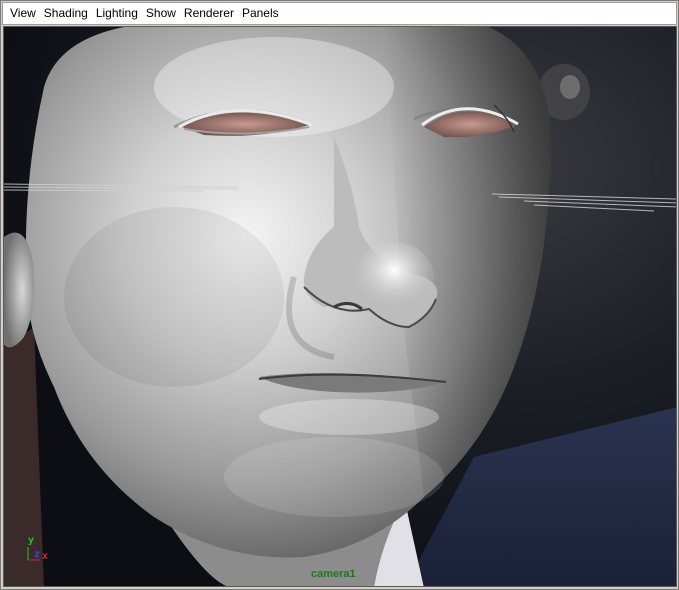 This screenshot has width=679, height=590. What do you see at coordinates (117, 13) in the screenshot?
I see `menu-lighting: Lighting` at bounding box center [117, 13].